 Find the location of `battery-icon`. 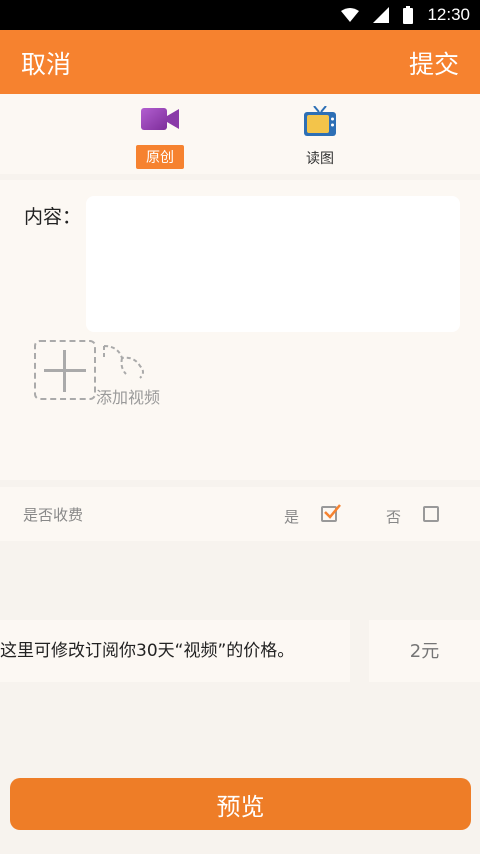

battery-icon is located at coordinates (408, 15).